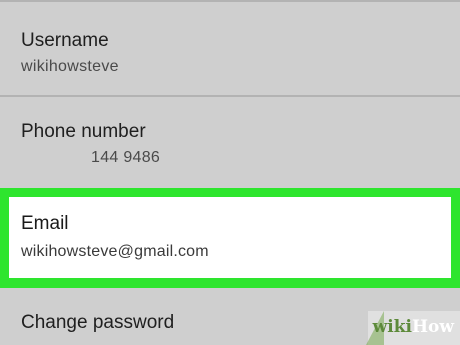 This screenshot has height=345, width=460. What do you see at coordinates (45, 223) in the screenshot?
I see `email-label: Email` at bounding box center [45, 223].